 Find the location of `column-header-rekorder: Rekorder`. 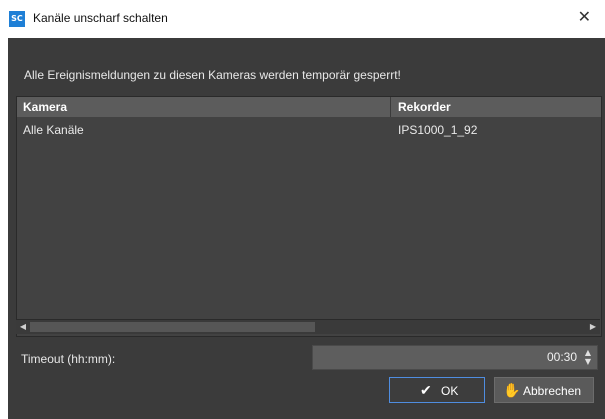

column-header-rekorder: Rekorder is located at coordinates (424, 107).